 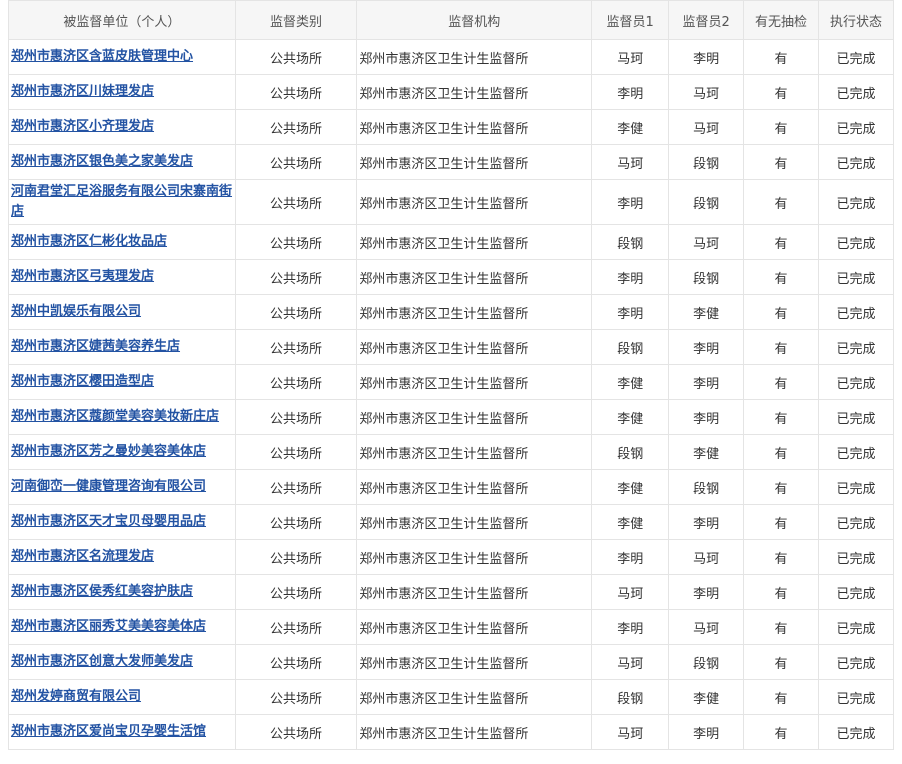 What do you see at coordinates (115, 416) in the screenshot?
I see `unit-link: 郑州市惠济区蔻颜堂美容美妆新庄店` at bounding box center [115, 416].